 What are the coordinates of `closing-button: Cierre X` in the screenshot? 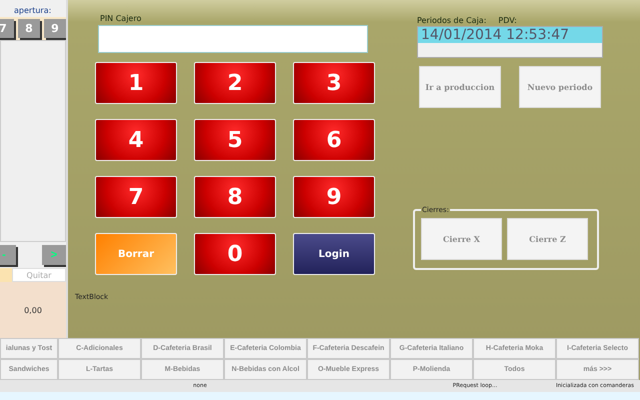 It's located at (461, 239).